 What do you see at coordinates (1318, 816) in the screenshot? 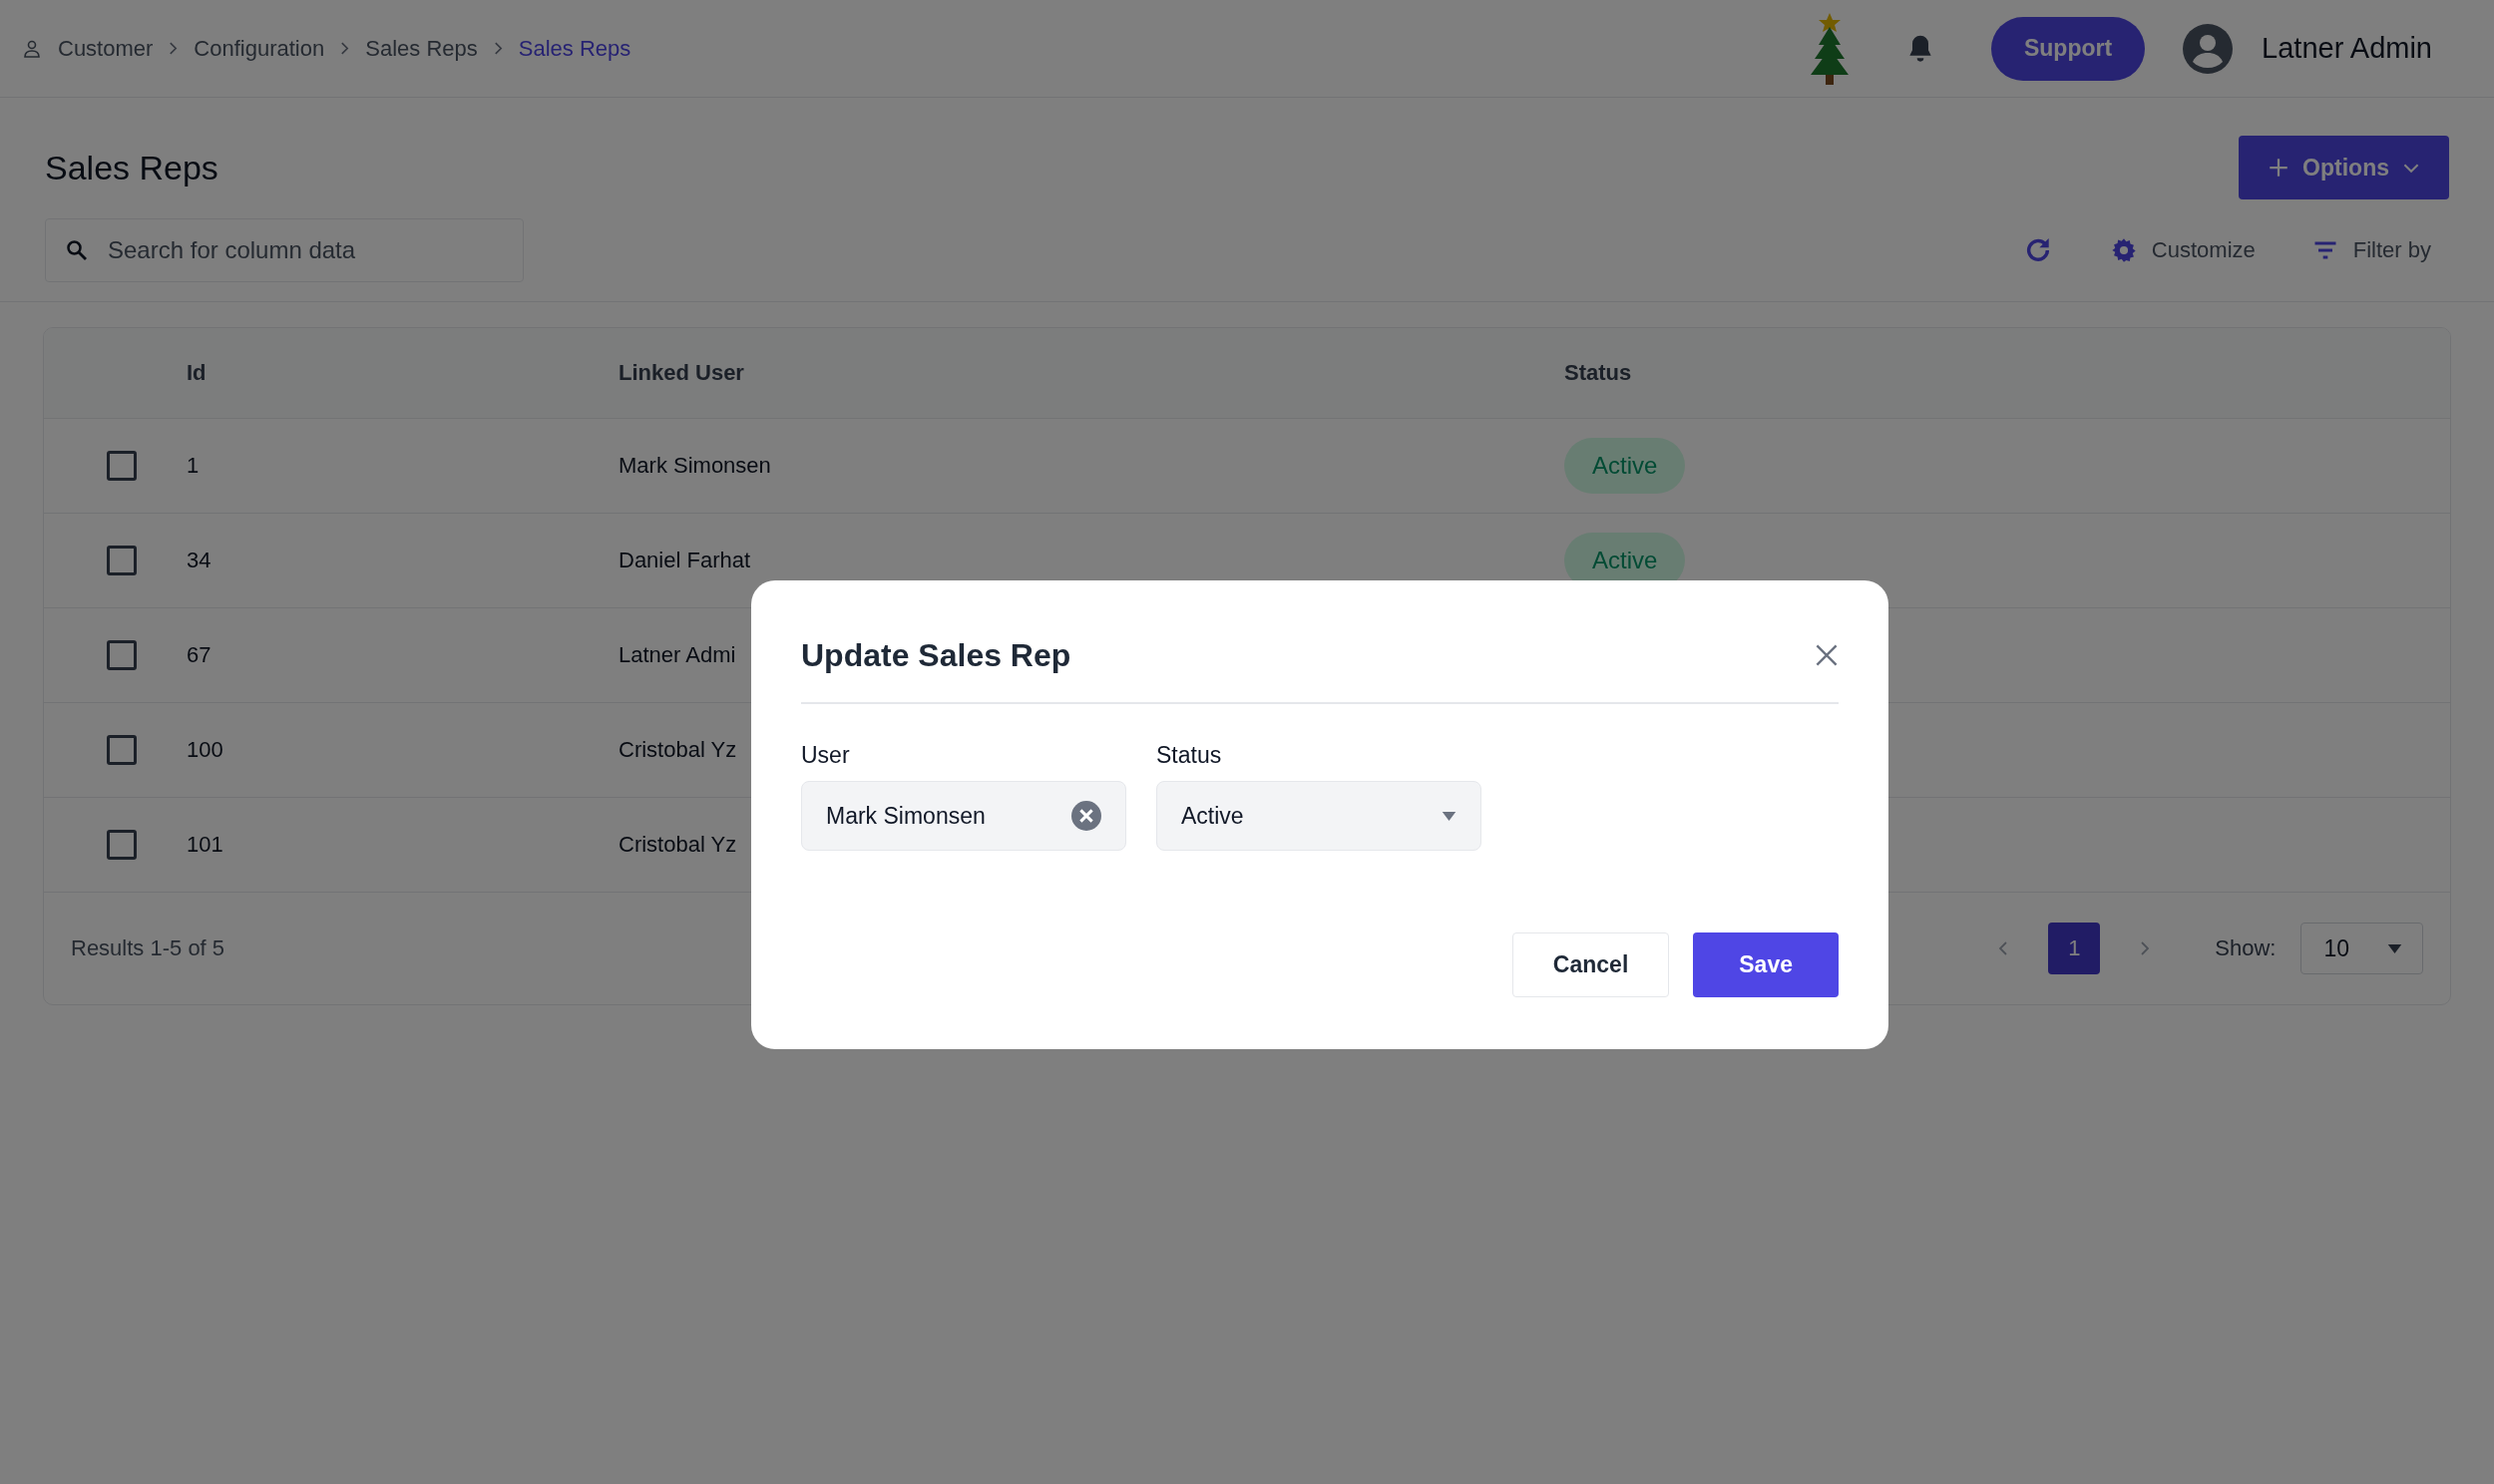
I see `status-select: Active` at bounding box center [1318, 816].